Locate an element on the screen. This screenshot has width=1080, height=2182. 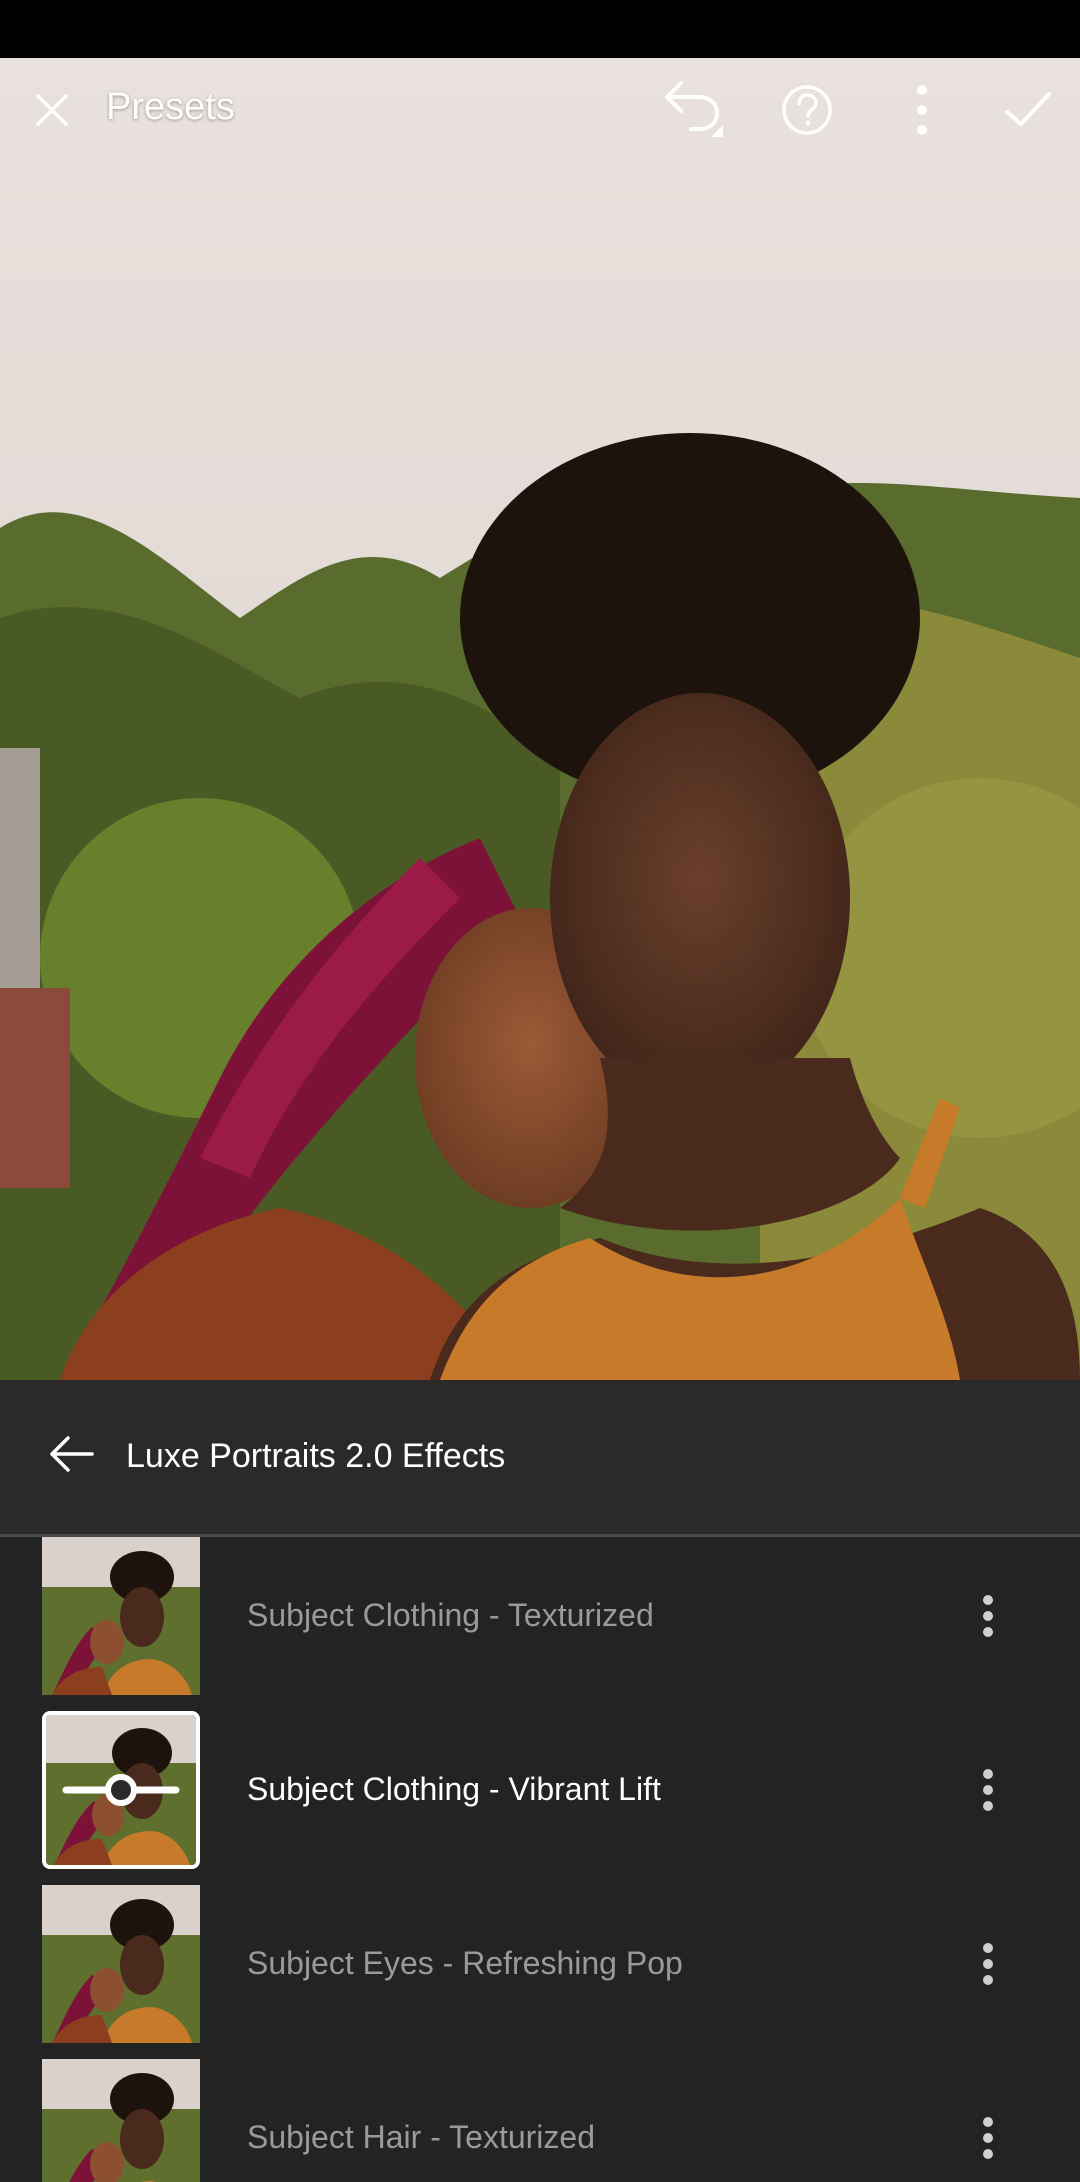
close-button is located at coordinates (52, 110).